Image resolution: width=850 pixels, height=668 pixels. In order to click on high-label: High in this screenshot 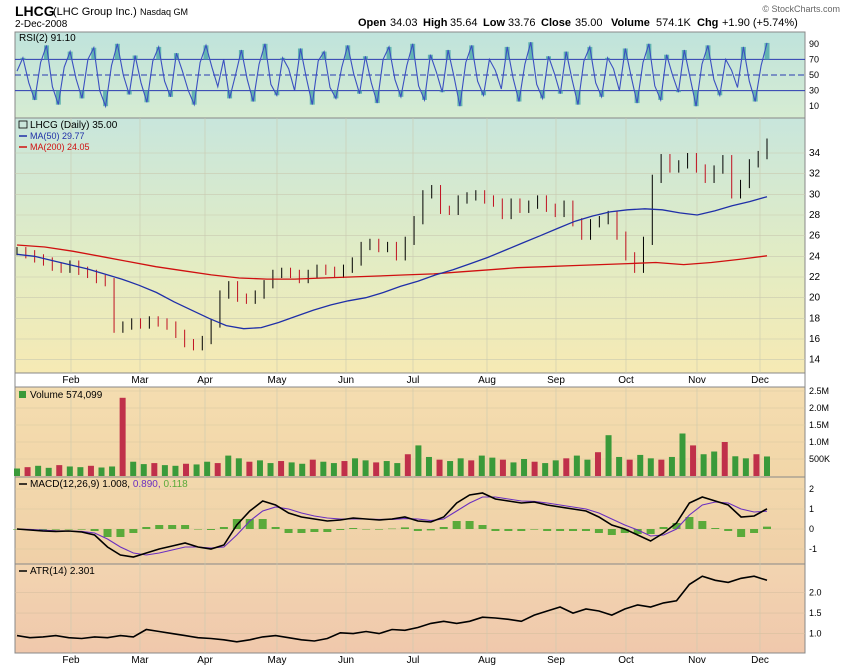, I will do `click(435, 23)`.